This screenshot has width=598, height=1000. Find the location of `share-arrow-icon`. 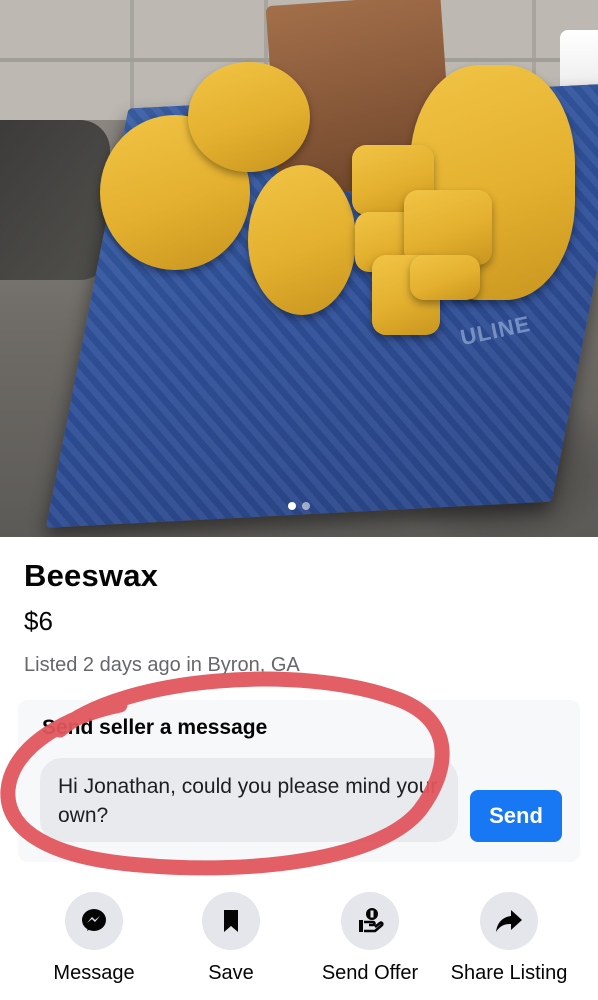

share-arrow-icon is located at coordinates (509, 921).